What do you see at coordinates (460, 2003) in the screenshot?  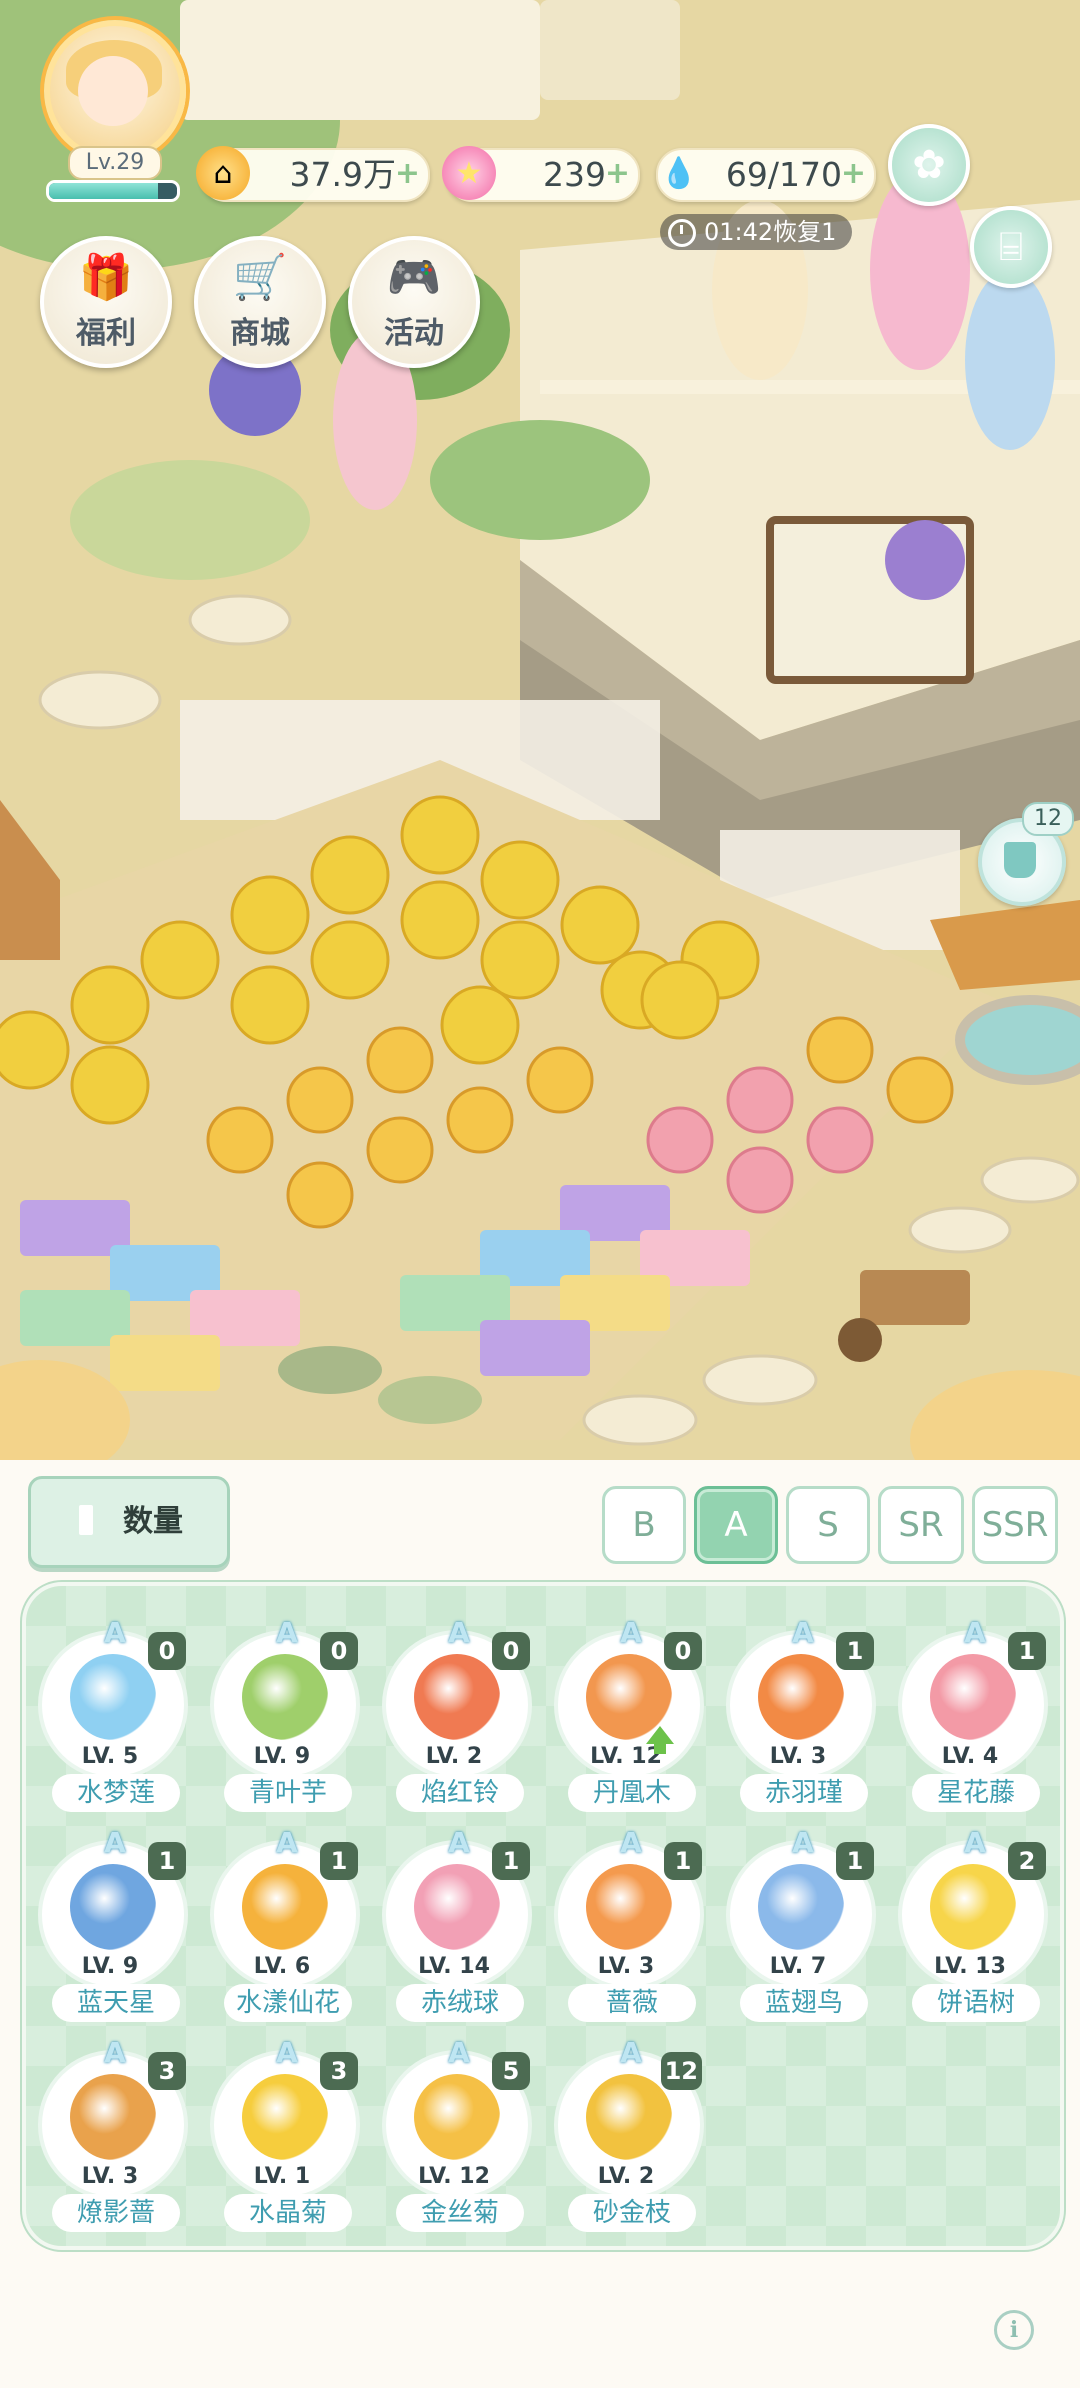 I see `seed-name: 赤绒球` at bounding box center [460, 2003].